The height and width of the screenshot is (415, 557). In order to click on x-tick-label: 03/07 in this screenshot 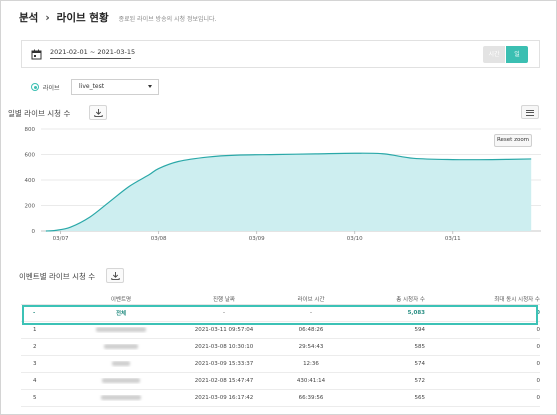, I will do `click(61, 239)`.